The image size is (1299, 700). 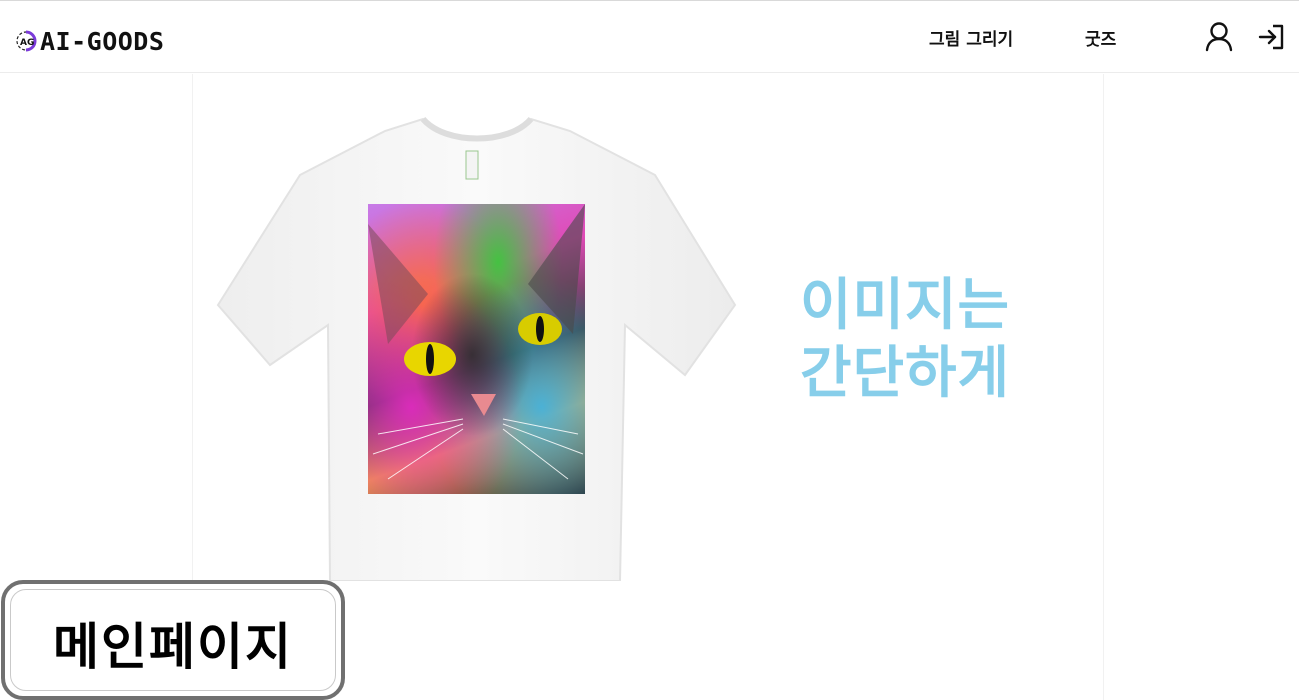 What do you see at coordinates (905, 305) in the screenshot?
I see `hero-headline-line1: 이미지는` at bounding box center [905, 305].